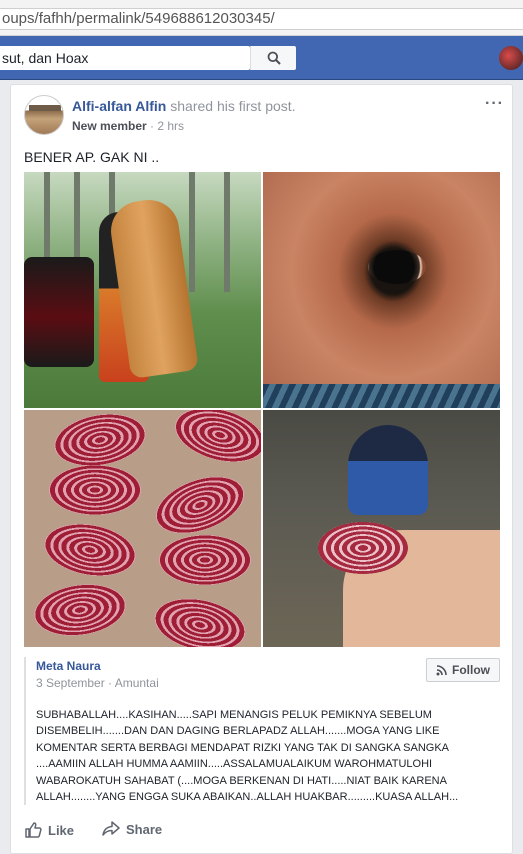  I want to click on post-options-icon: ···, so click(494, 104).